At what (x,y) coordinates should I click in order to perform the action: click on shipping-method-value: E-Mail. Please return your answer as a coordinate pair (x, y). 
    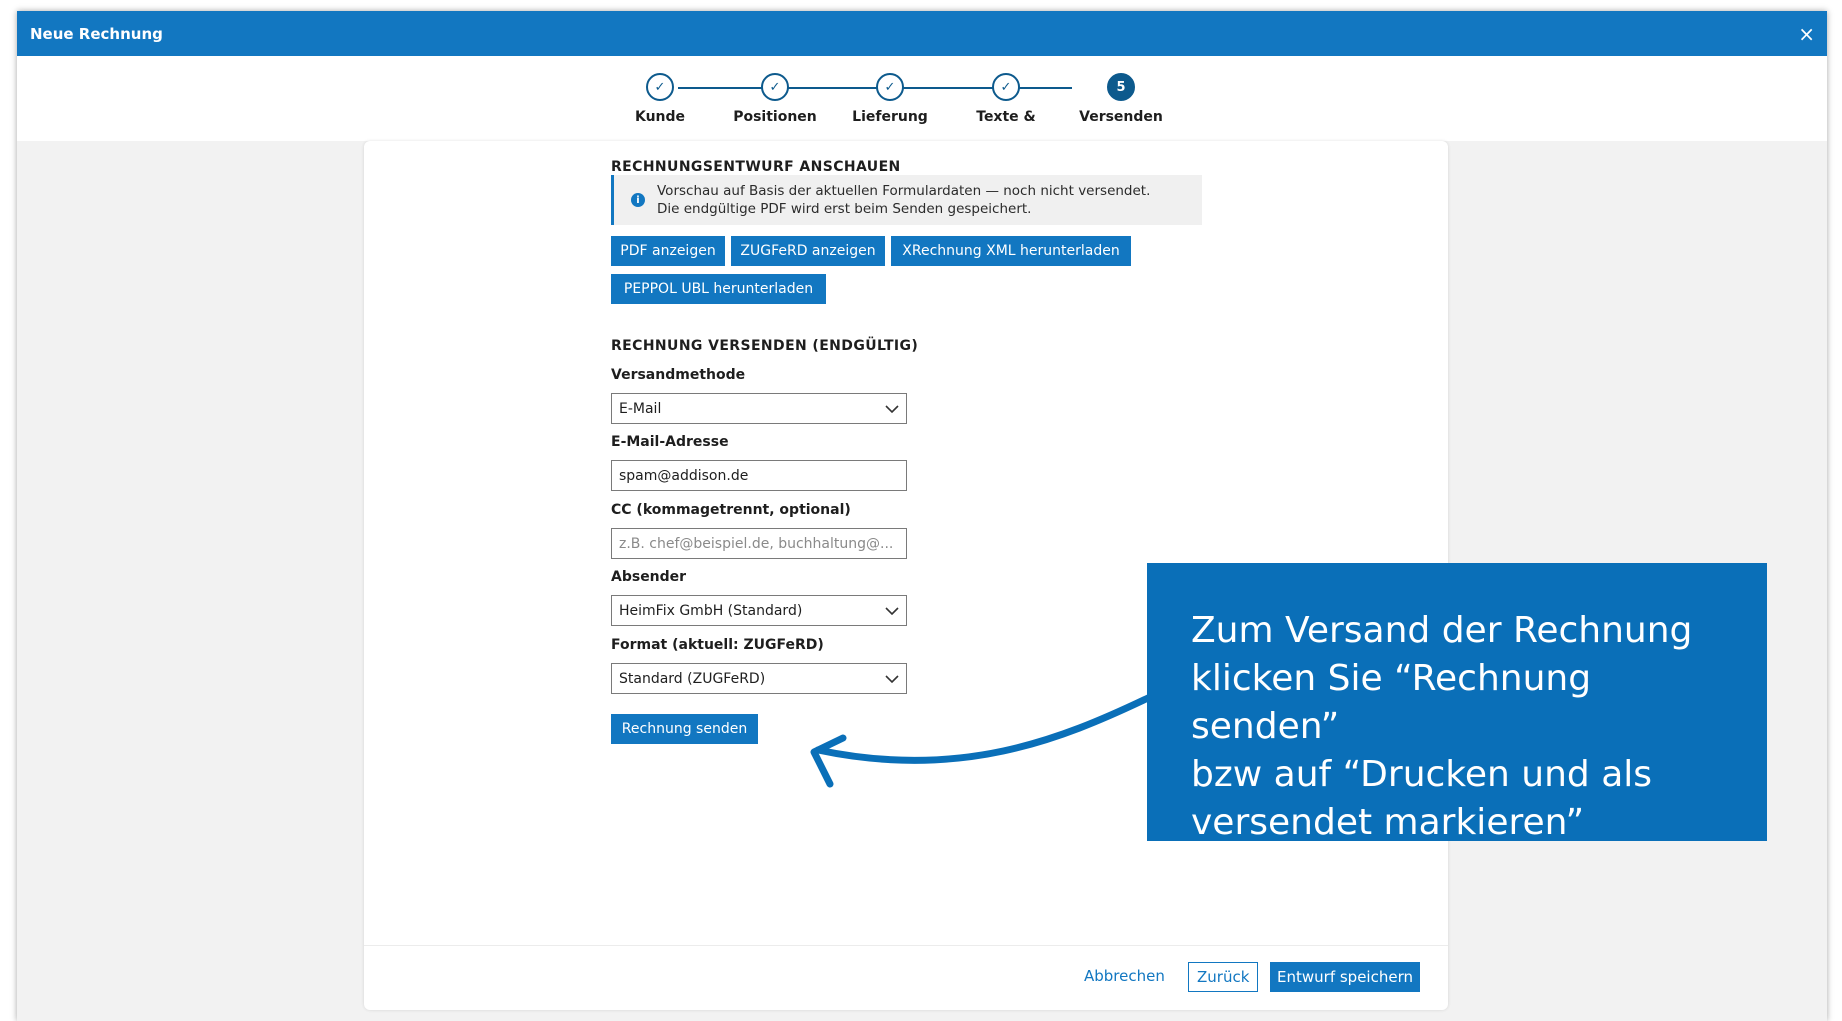
    Looking at the image, I should click on (640, 408).